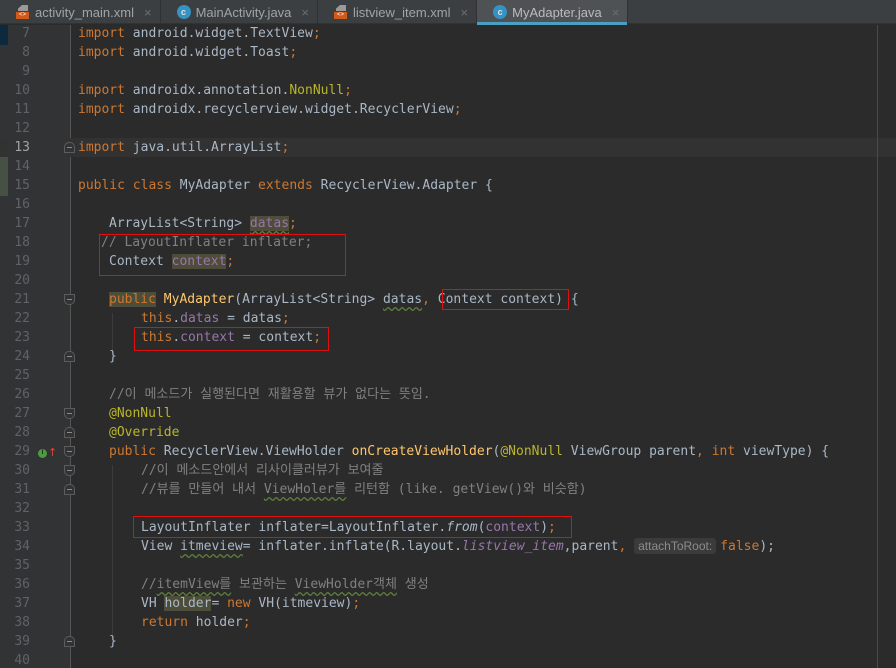  What do you see at coordinates (448, 128) in the screenshot?
I see `code-line: 12` at bounding box center [448, 128].